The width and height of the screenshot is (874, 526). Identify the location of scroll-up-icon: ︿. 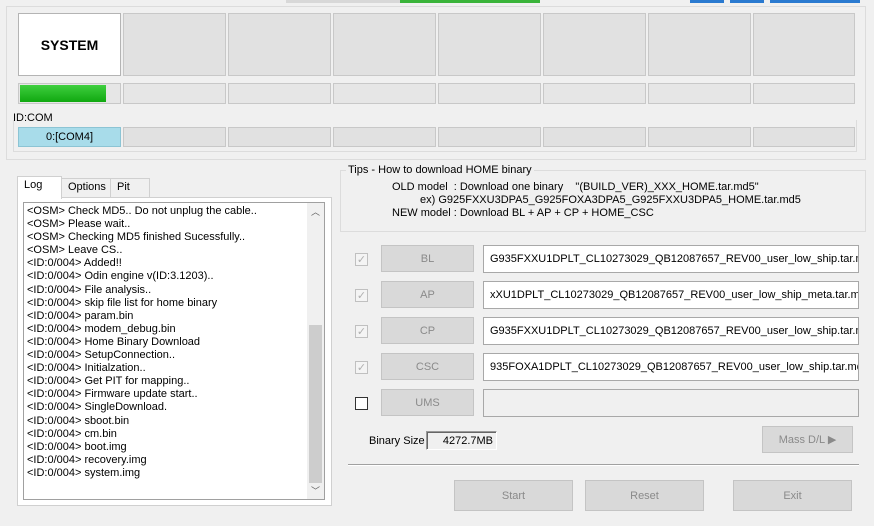
(315, 211).